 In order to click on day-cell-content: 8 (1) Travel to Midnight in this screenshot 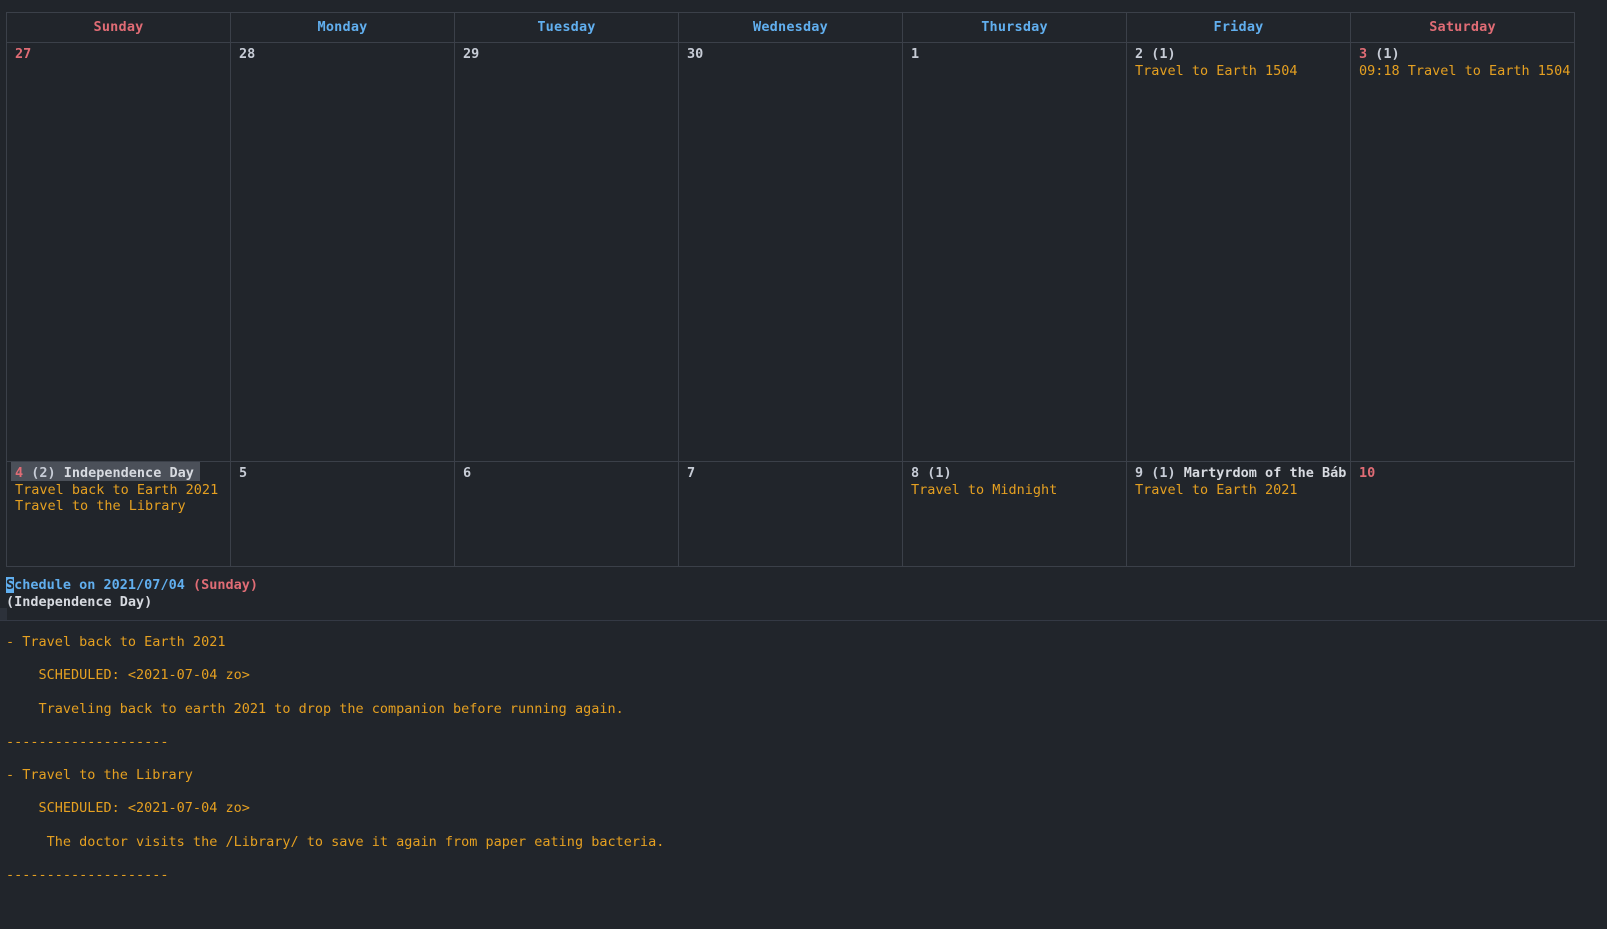, I will do `click(1014, 514)`.